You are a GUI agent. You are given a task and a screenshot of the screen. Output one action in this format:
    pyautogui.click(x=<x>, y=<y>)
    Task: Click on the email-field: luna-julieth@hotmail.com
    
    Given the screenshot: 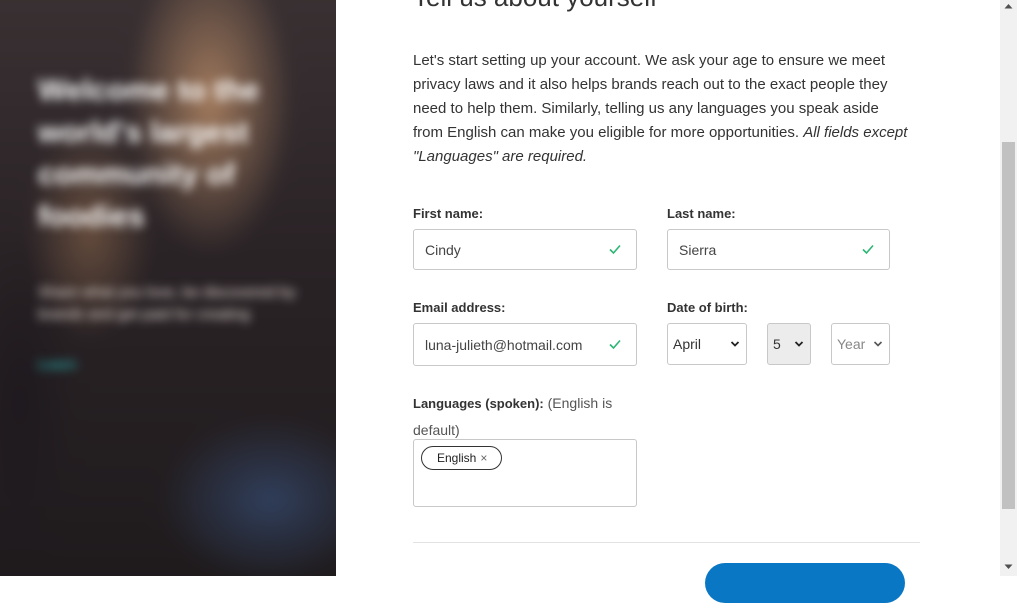 What is the action you would take?
    pyautogui.click(x=525, y=344)
    